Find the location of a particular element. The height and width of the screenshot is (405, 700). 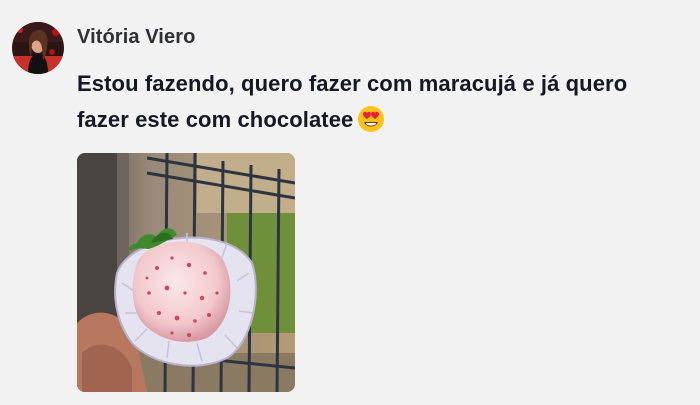

author-avatar is located at coordinates (38, 48).